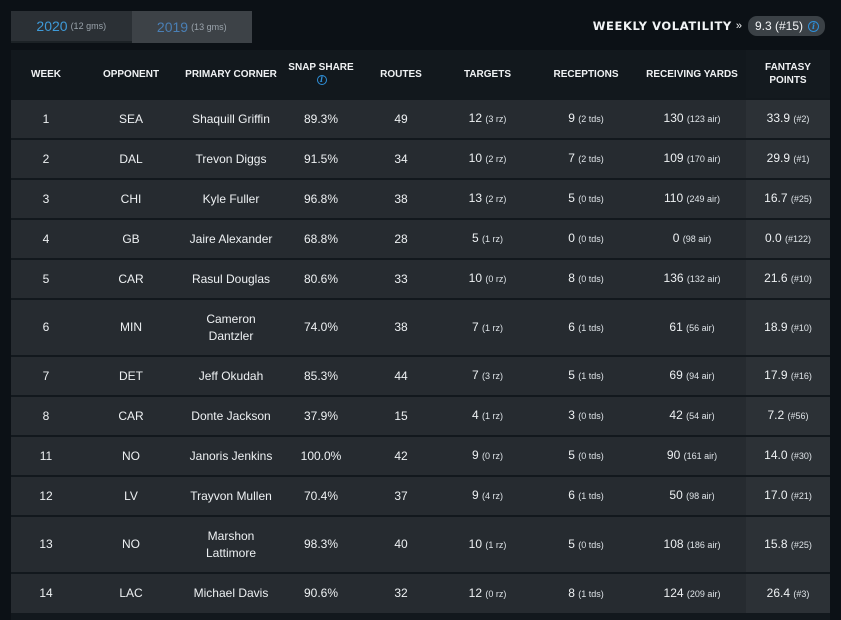 The width and height of the screenshot is (841, 620). I want to click on weekly-volatility: Weekly Volatility » 9.3 (#15) i, so click(709, 26).